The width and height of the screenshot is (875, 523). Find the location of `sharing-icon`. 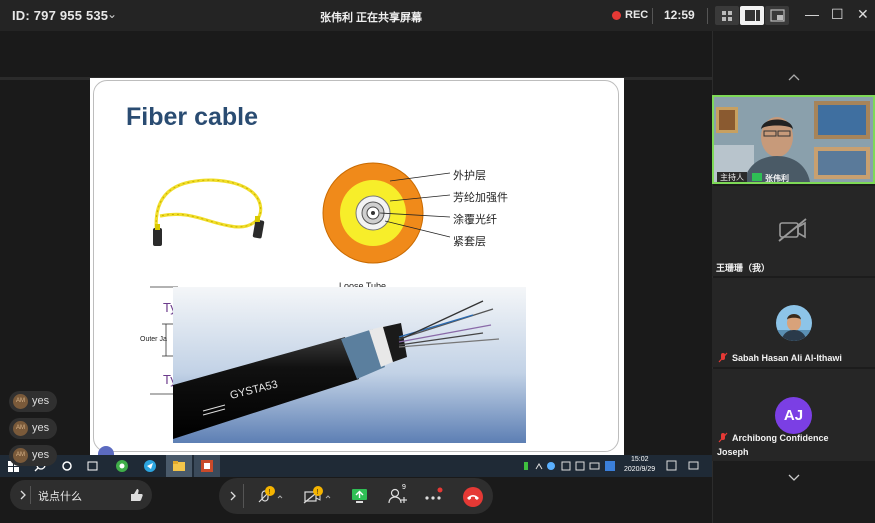

sharing-icon is located at coordinates (757, 177).